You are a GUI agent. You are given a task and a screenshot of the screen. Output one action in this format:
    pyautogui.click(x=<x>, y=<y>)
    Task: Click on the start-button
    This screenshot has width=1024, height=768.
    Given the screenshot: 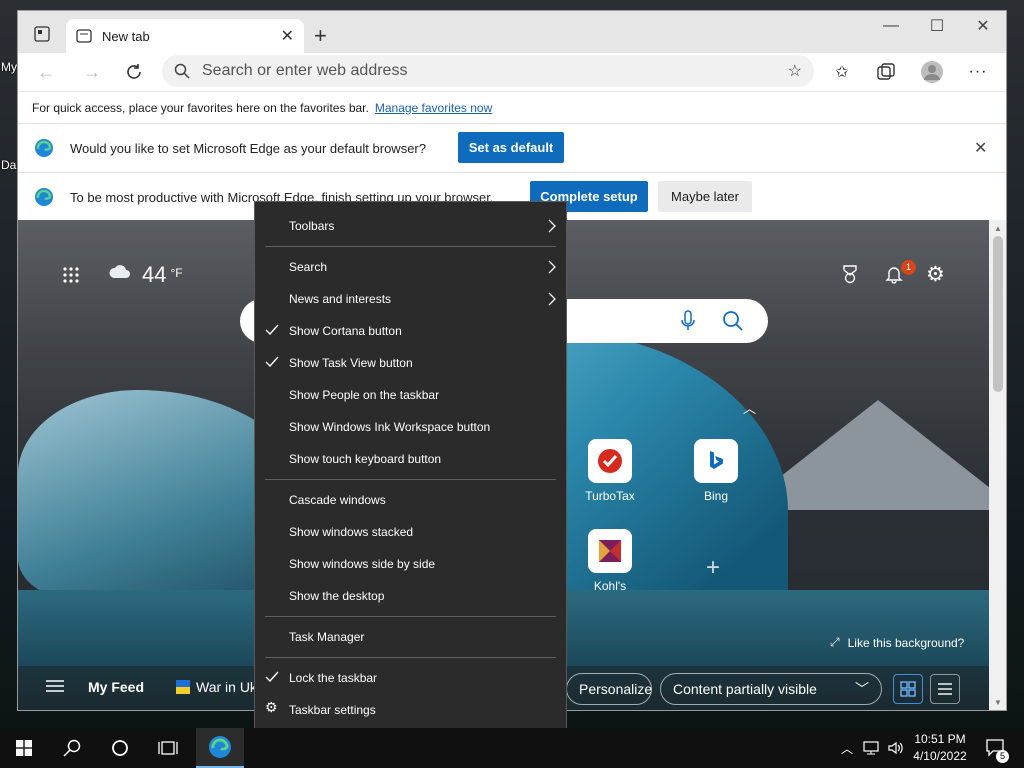 What is the action you would take?
    pyautogui.click(x=24, y=748)
    